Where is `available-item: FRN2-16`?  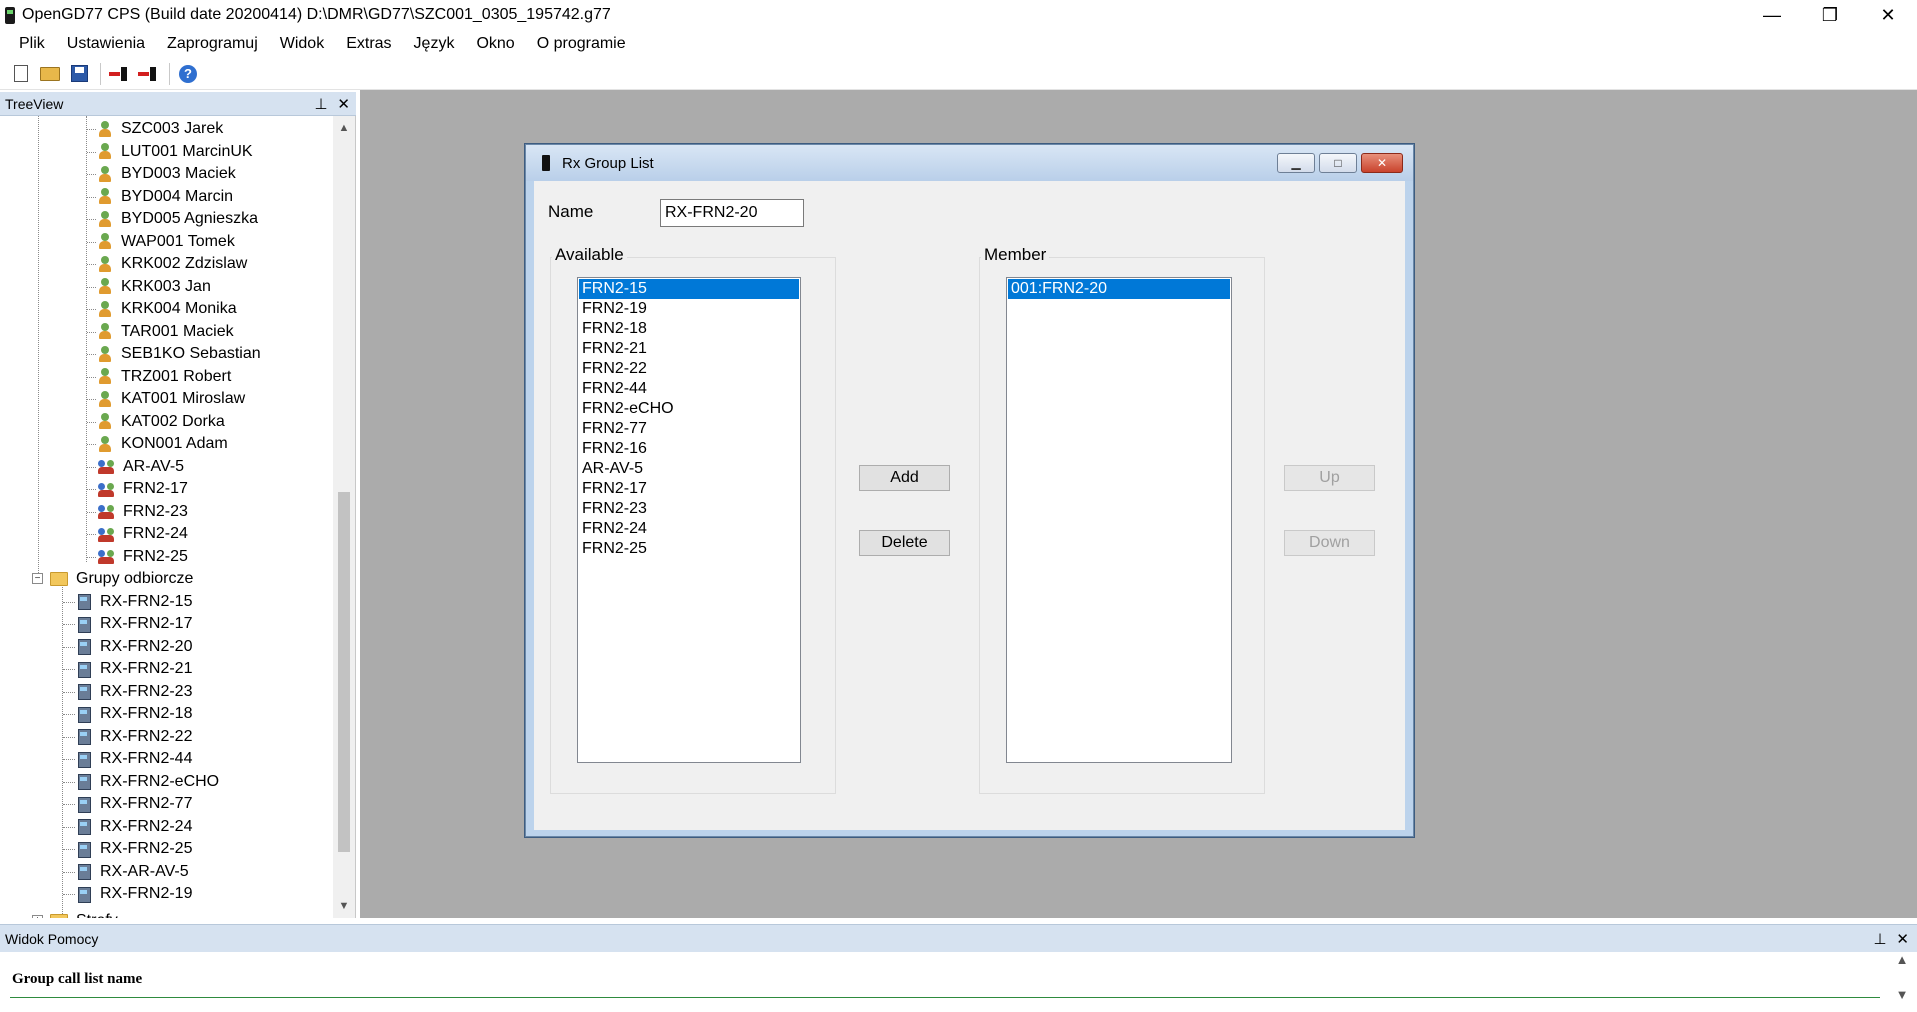 available-item: FRN2-16 is located at coordinates (689, 449).